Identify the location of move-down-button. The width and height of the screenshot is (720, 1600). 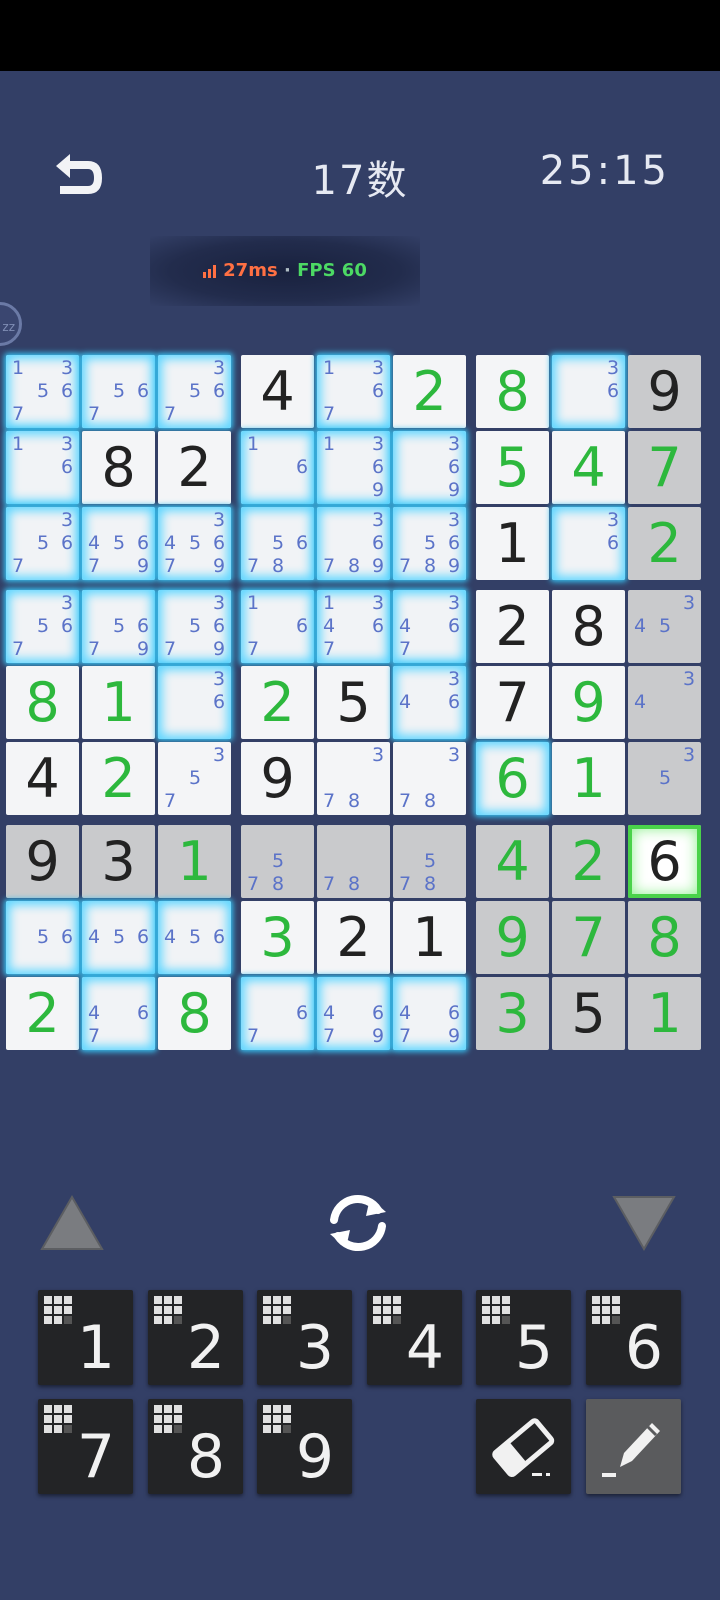
(644, 1225).